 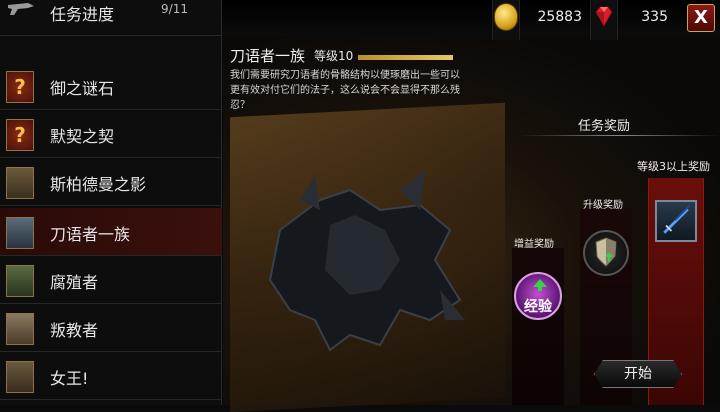 I want to click on shield-upgrade-icon, so click(x=606, y=253).